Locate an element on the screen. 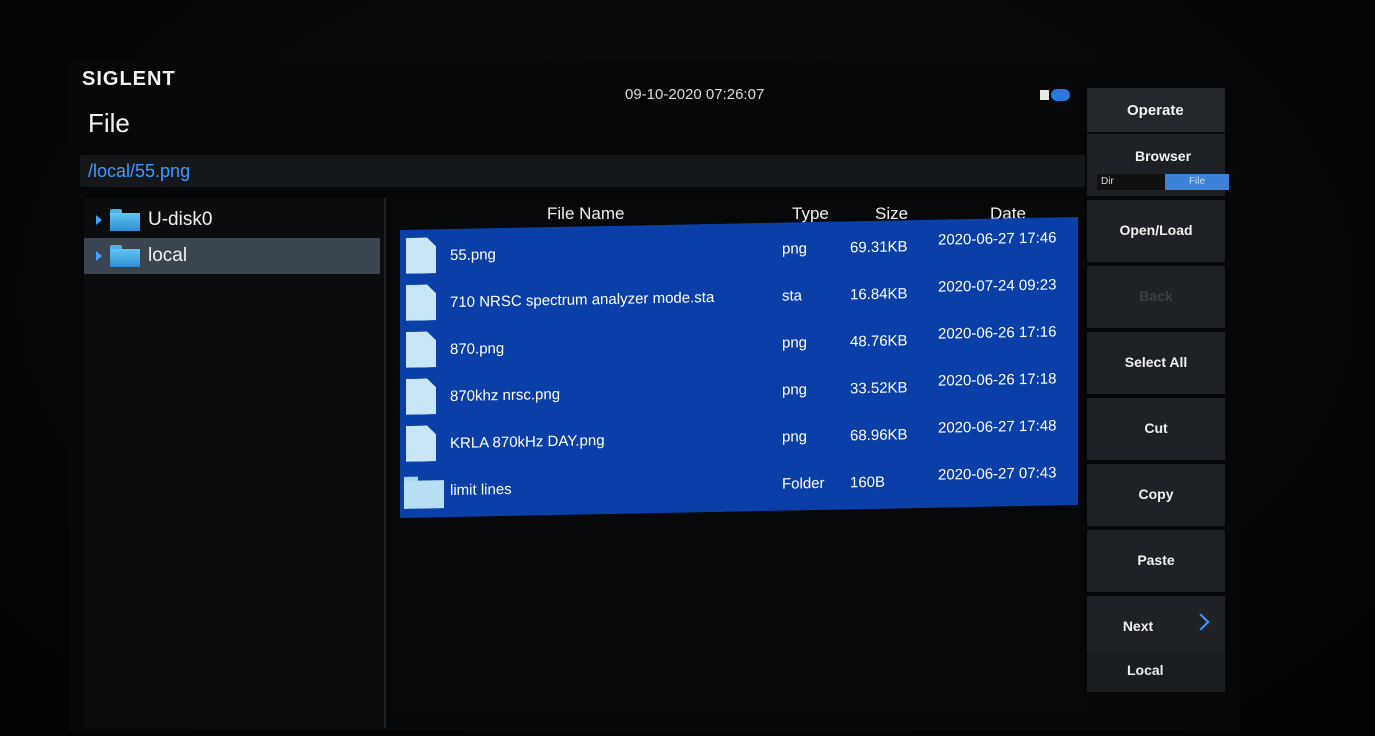  file-date: 2020-06-27 07:43 is located at coordinates (997, 474).